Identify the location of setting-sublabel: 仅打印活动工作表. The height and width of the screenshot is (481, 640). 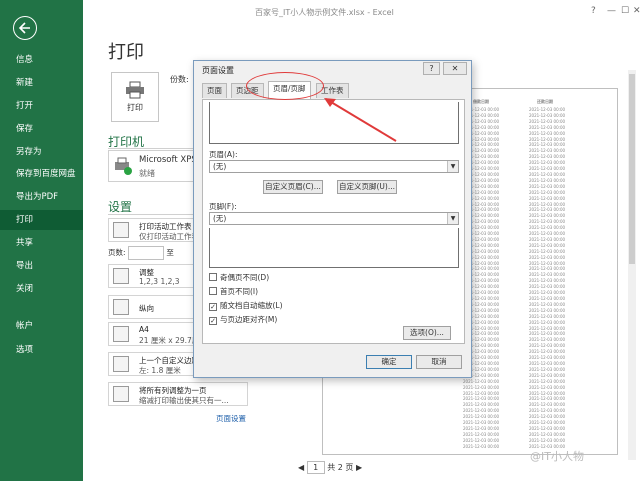
(169, 236).